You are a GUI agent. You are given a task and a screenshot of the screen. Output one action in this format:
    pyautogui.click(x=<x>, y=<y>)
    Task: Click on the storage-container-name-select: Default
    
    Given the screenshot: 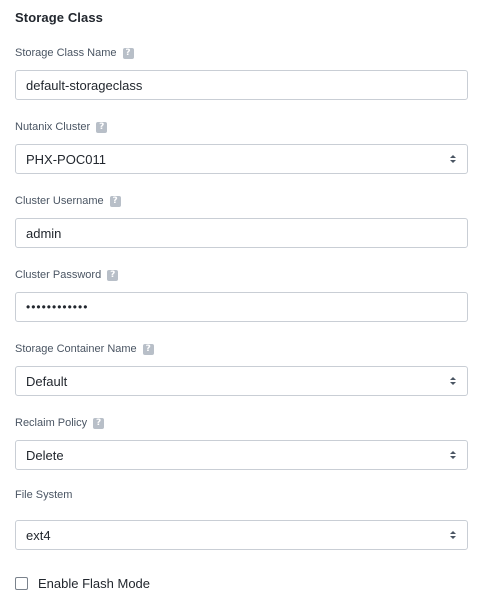 What is the action you would take?
    pyautogui.click(x=241, y=381)
    